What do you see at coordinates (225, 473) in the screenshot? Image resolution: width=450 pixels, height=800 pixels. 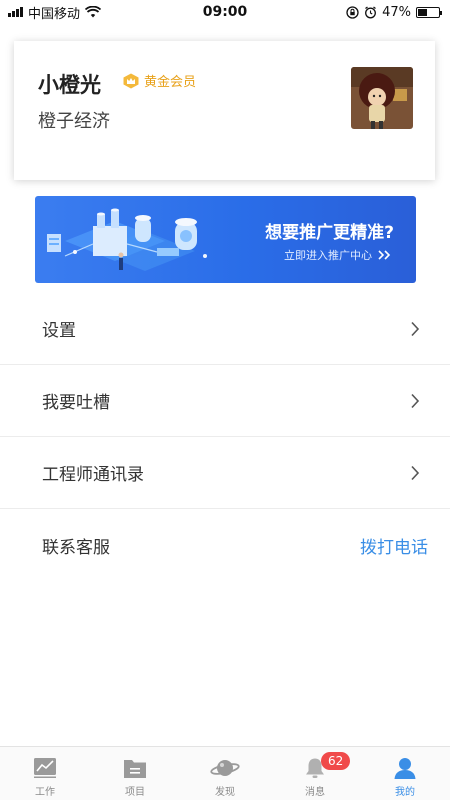 I see `menu-item-engineer-directory: 工程师通讯录` at bounding box center [225, 473].